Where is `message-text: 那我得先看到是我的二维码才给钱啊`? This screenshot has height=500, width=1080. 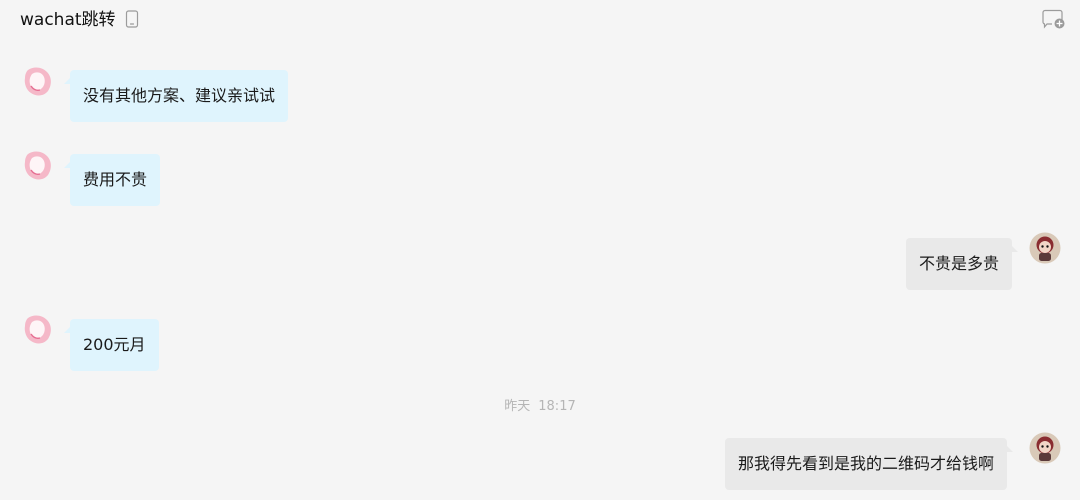
message-text: 那我得先看到是我的二维码才给钱啊 is located at coordinates (866, 463).